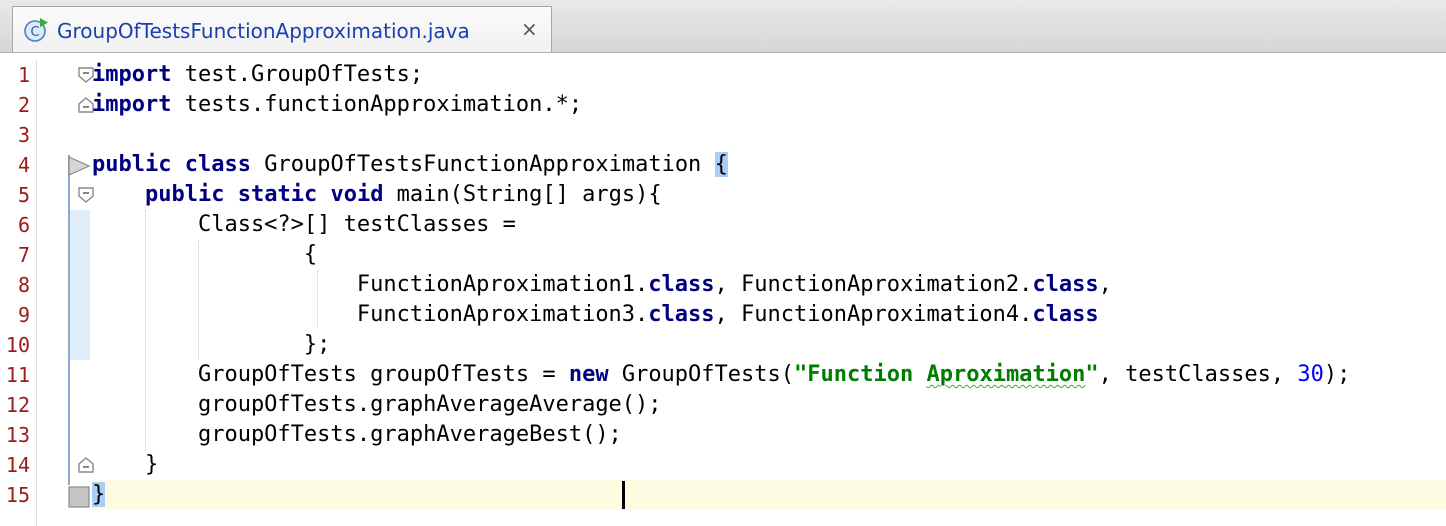  Describe the element at coordinates (623, 495) in the screenshot. I see `text-cursor` at that location.